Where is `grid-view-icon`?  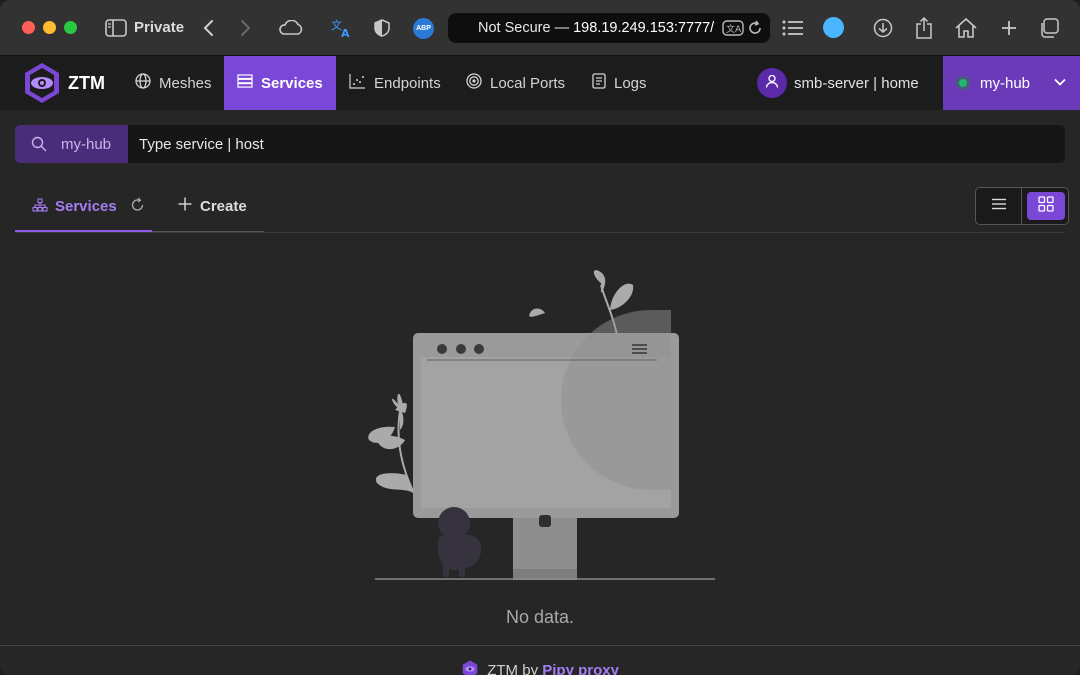 grid-view-icon is located at coordinates (1046, 206).